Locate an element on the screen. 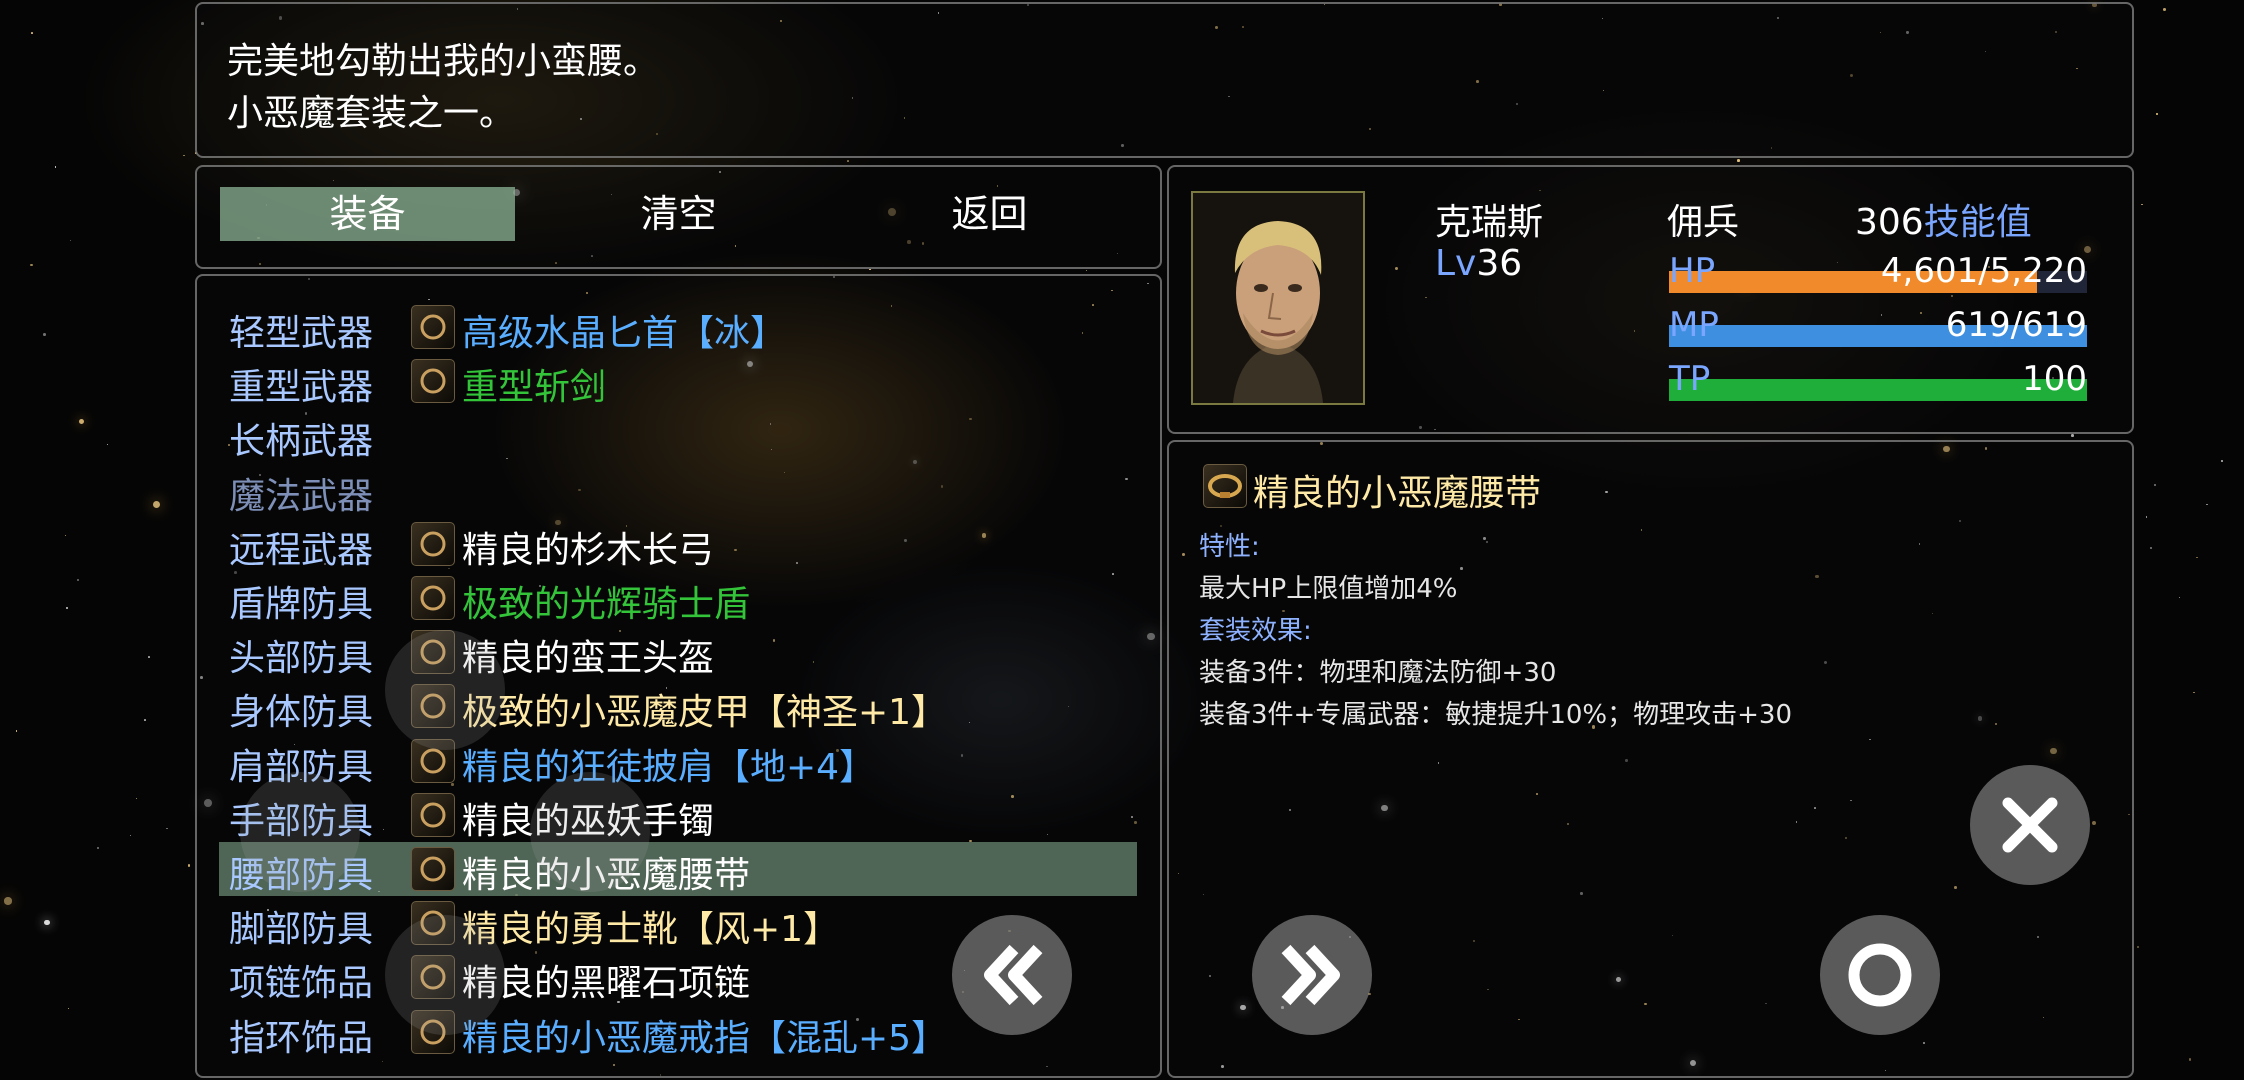  equipment-slot-row: 轻型武器 高级水晶匕首【冰】 is located at coordinates (678, 327).